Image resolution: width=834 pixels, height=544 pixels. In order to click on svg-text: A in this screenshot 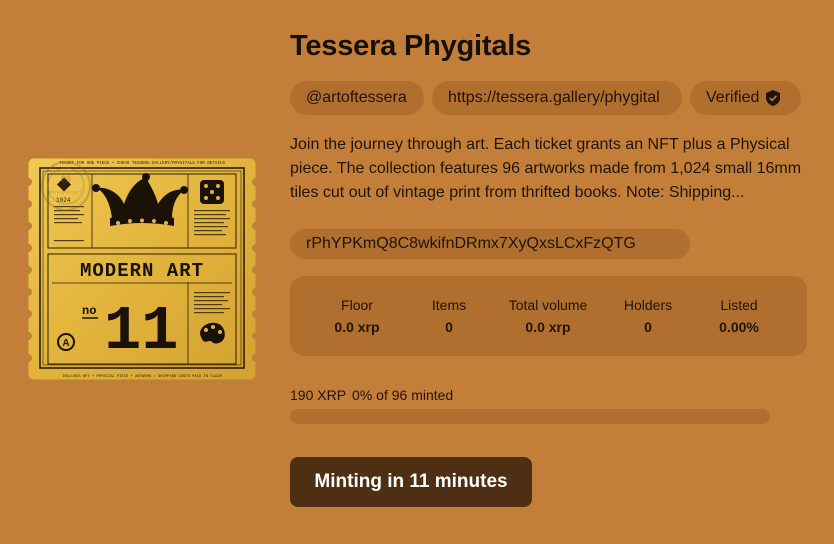, I will do `click(65, 343)`.